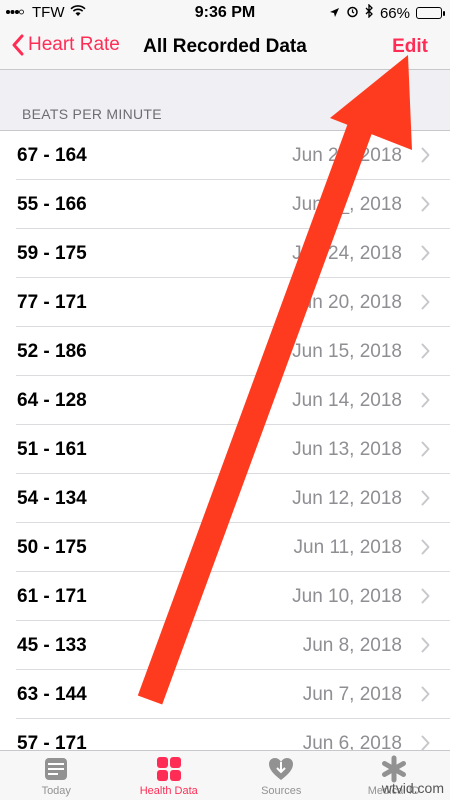 This screenshot has width=450, height=800. What do you see at coordinates (52, 498) in the screenshot?
I see `bpm-range: 54 - 134` at bounding box center [52, 498].